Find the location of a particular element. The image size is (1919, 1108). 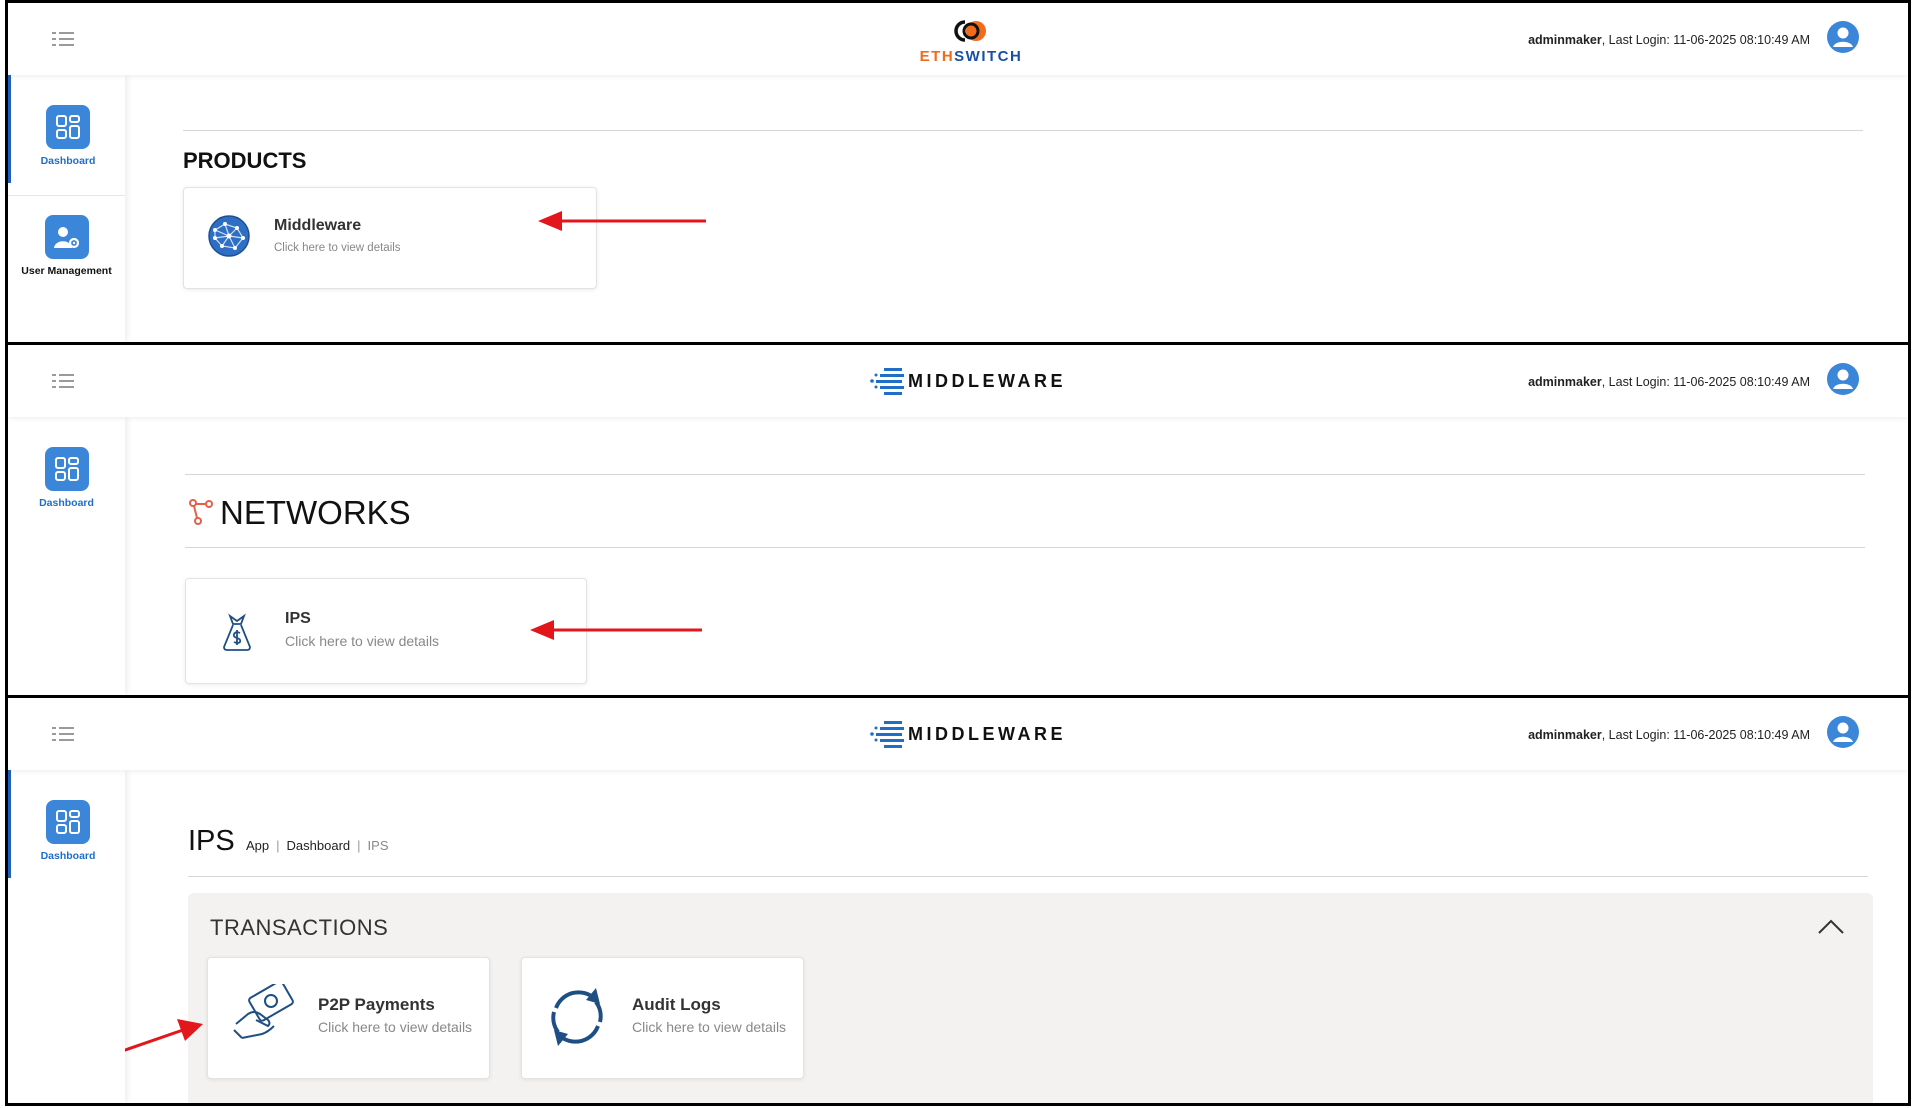

audit-logs-card: Audit Logs Click here to view details is located at coordinates (662, 1018).